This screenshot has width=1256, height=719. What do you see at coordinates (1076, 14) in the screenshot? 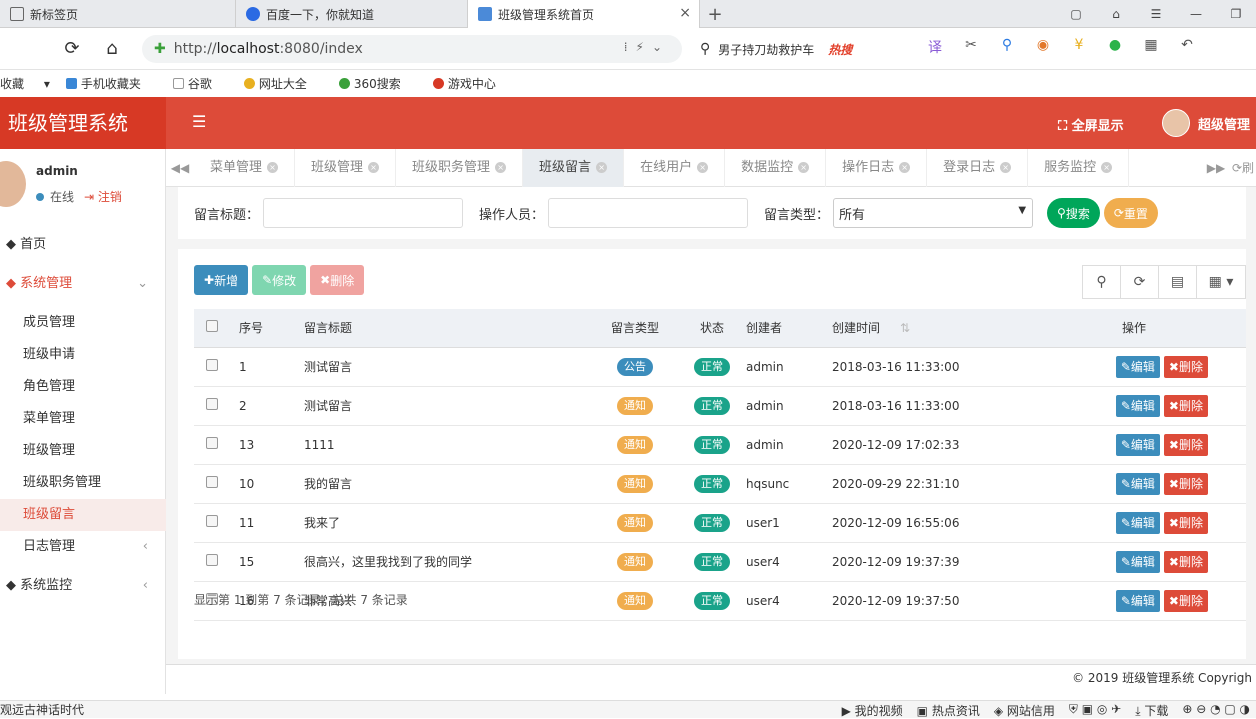
I see `tab-count-icon: ▢` at bounding box center [1076, 14].